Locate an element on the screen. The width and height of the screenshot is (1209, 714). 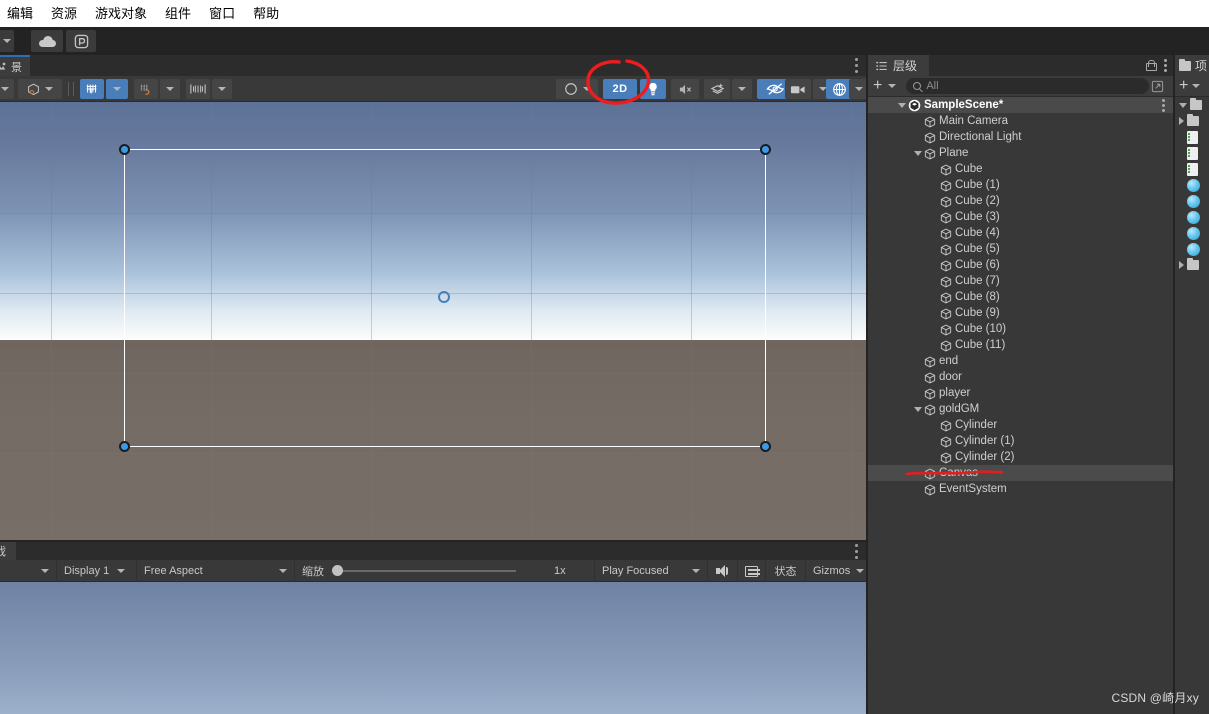
project-add-button: + is located at coordinates (1183, 86).